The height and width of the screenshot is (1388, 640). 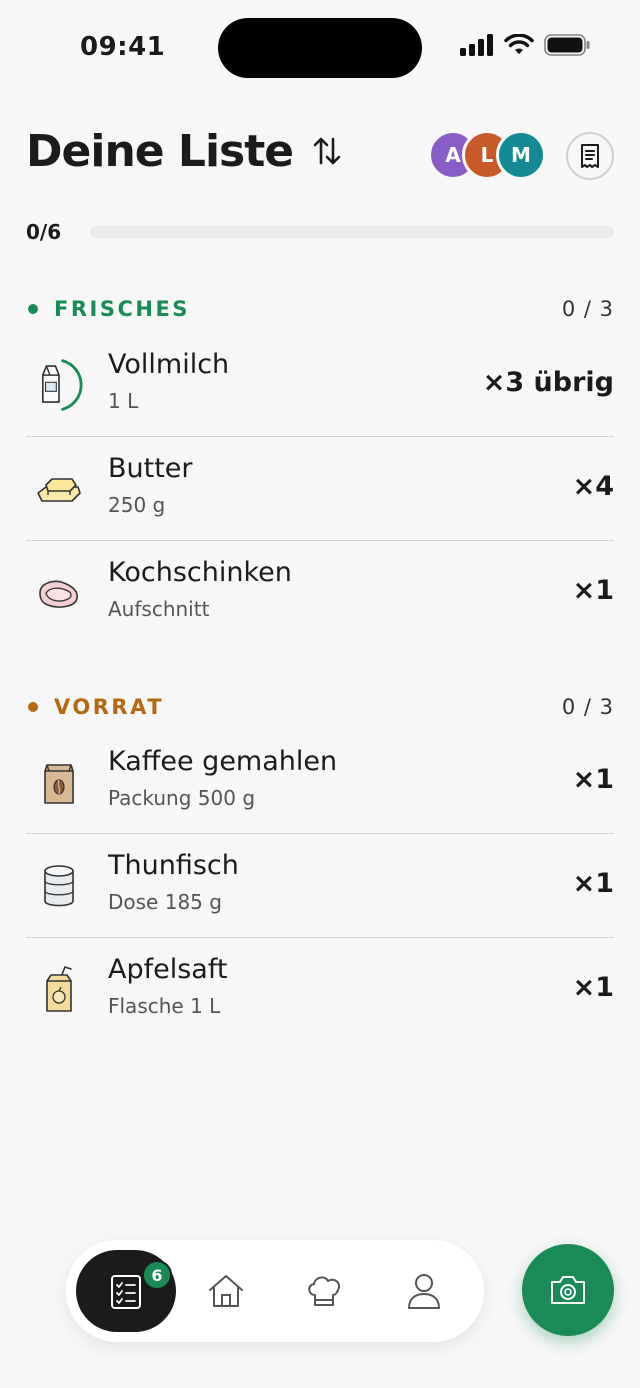 What do you see at coordinates (59, 489) in the screenshot?
I see `butter-icon` at bounding box center [59, 489].